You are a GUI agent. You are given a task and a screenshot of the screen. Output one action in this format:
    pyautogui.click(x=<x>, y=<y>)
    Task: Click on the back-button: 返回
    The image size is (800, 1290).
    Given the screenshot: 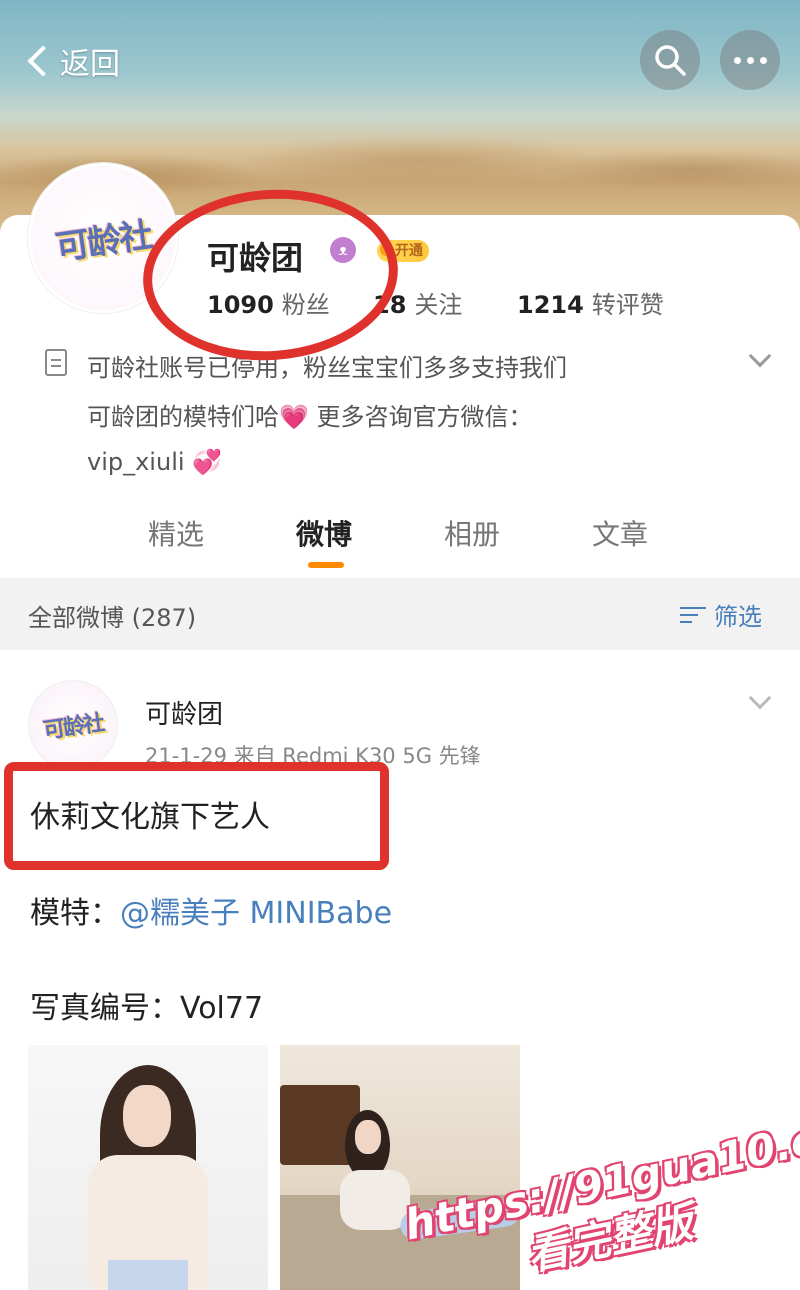 What is the action you would take?
    pyautogui.click(x=71, y=61)
    